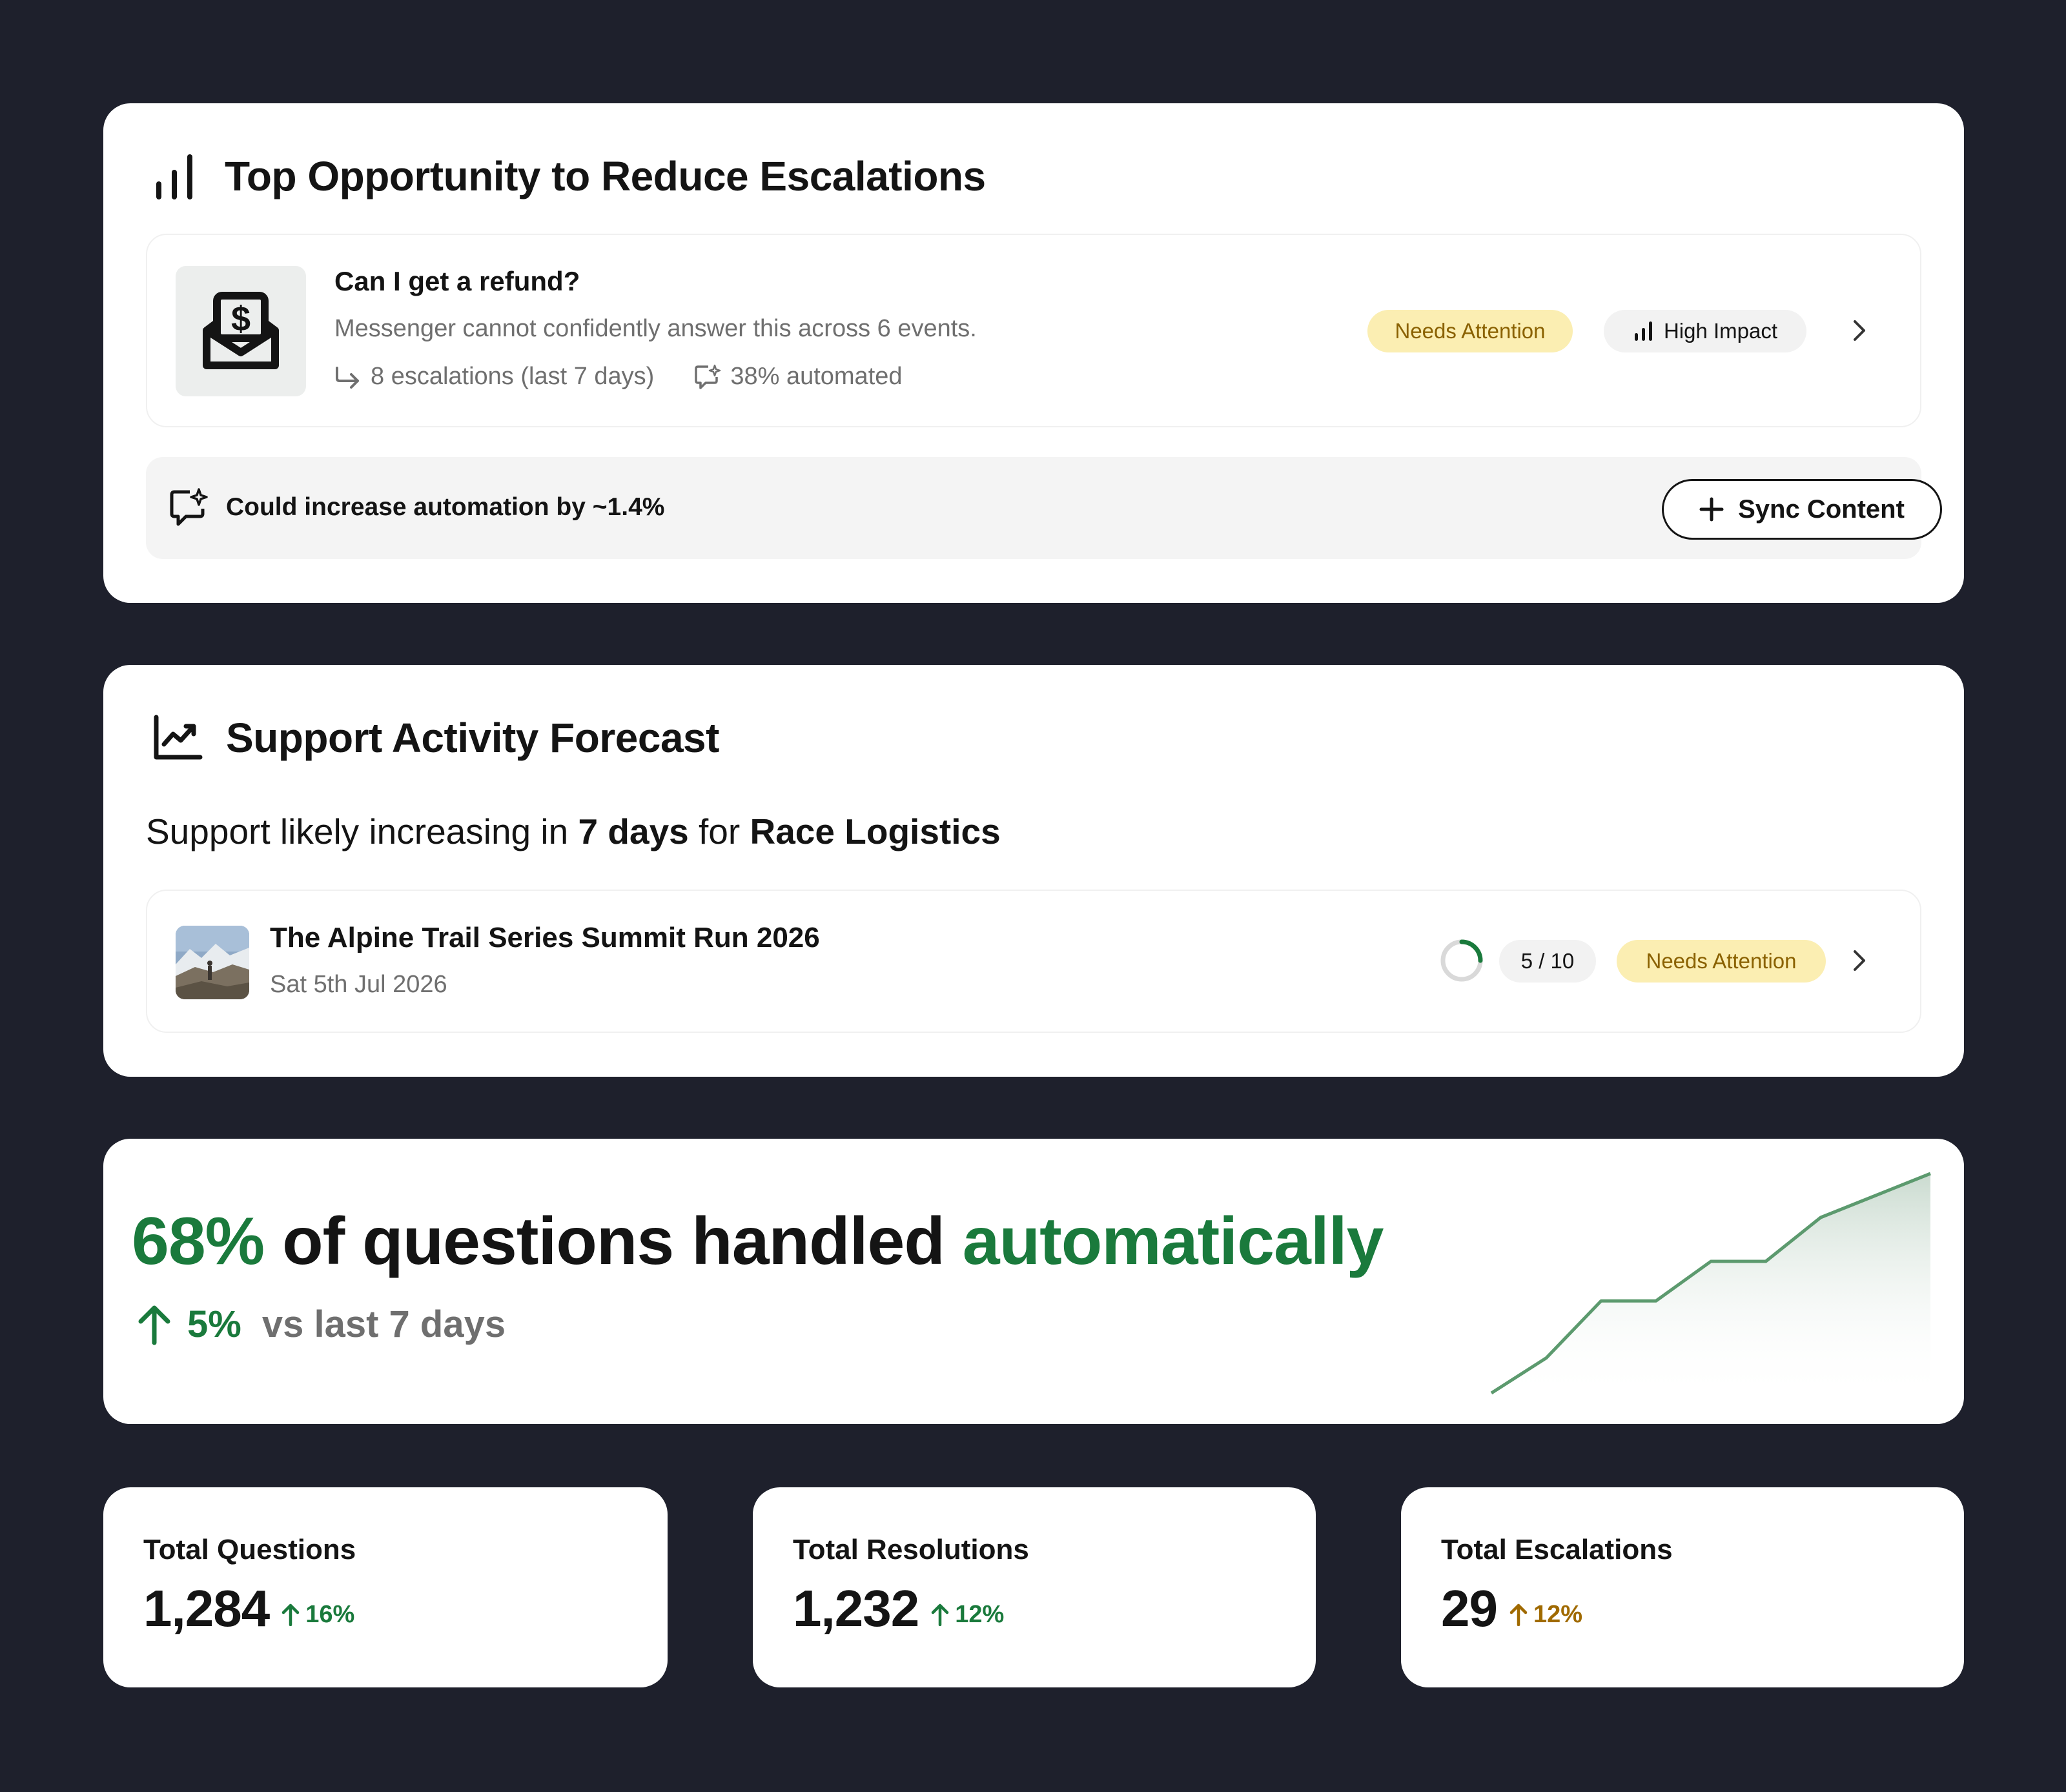 Image resolution: width=2066 pixels, height=1792 pixels. I want to click on automation-middle: of questions handled, so click(613, 1241).